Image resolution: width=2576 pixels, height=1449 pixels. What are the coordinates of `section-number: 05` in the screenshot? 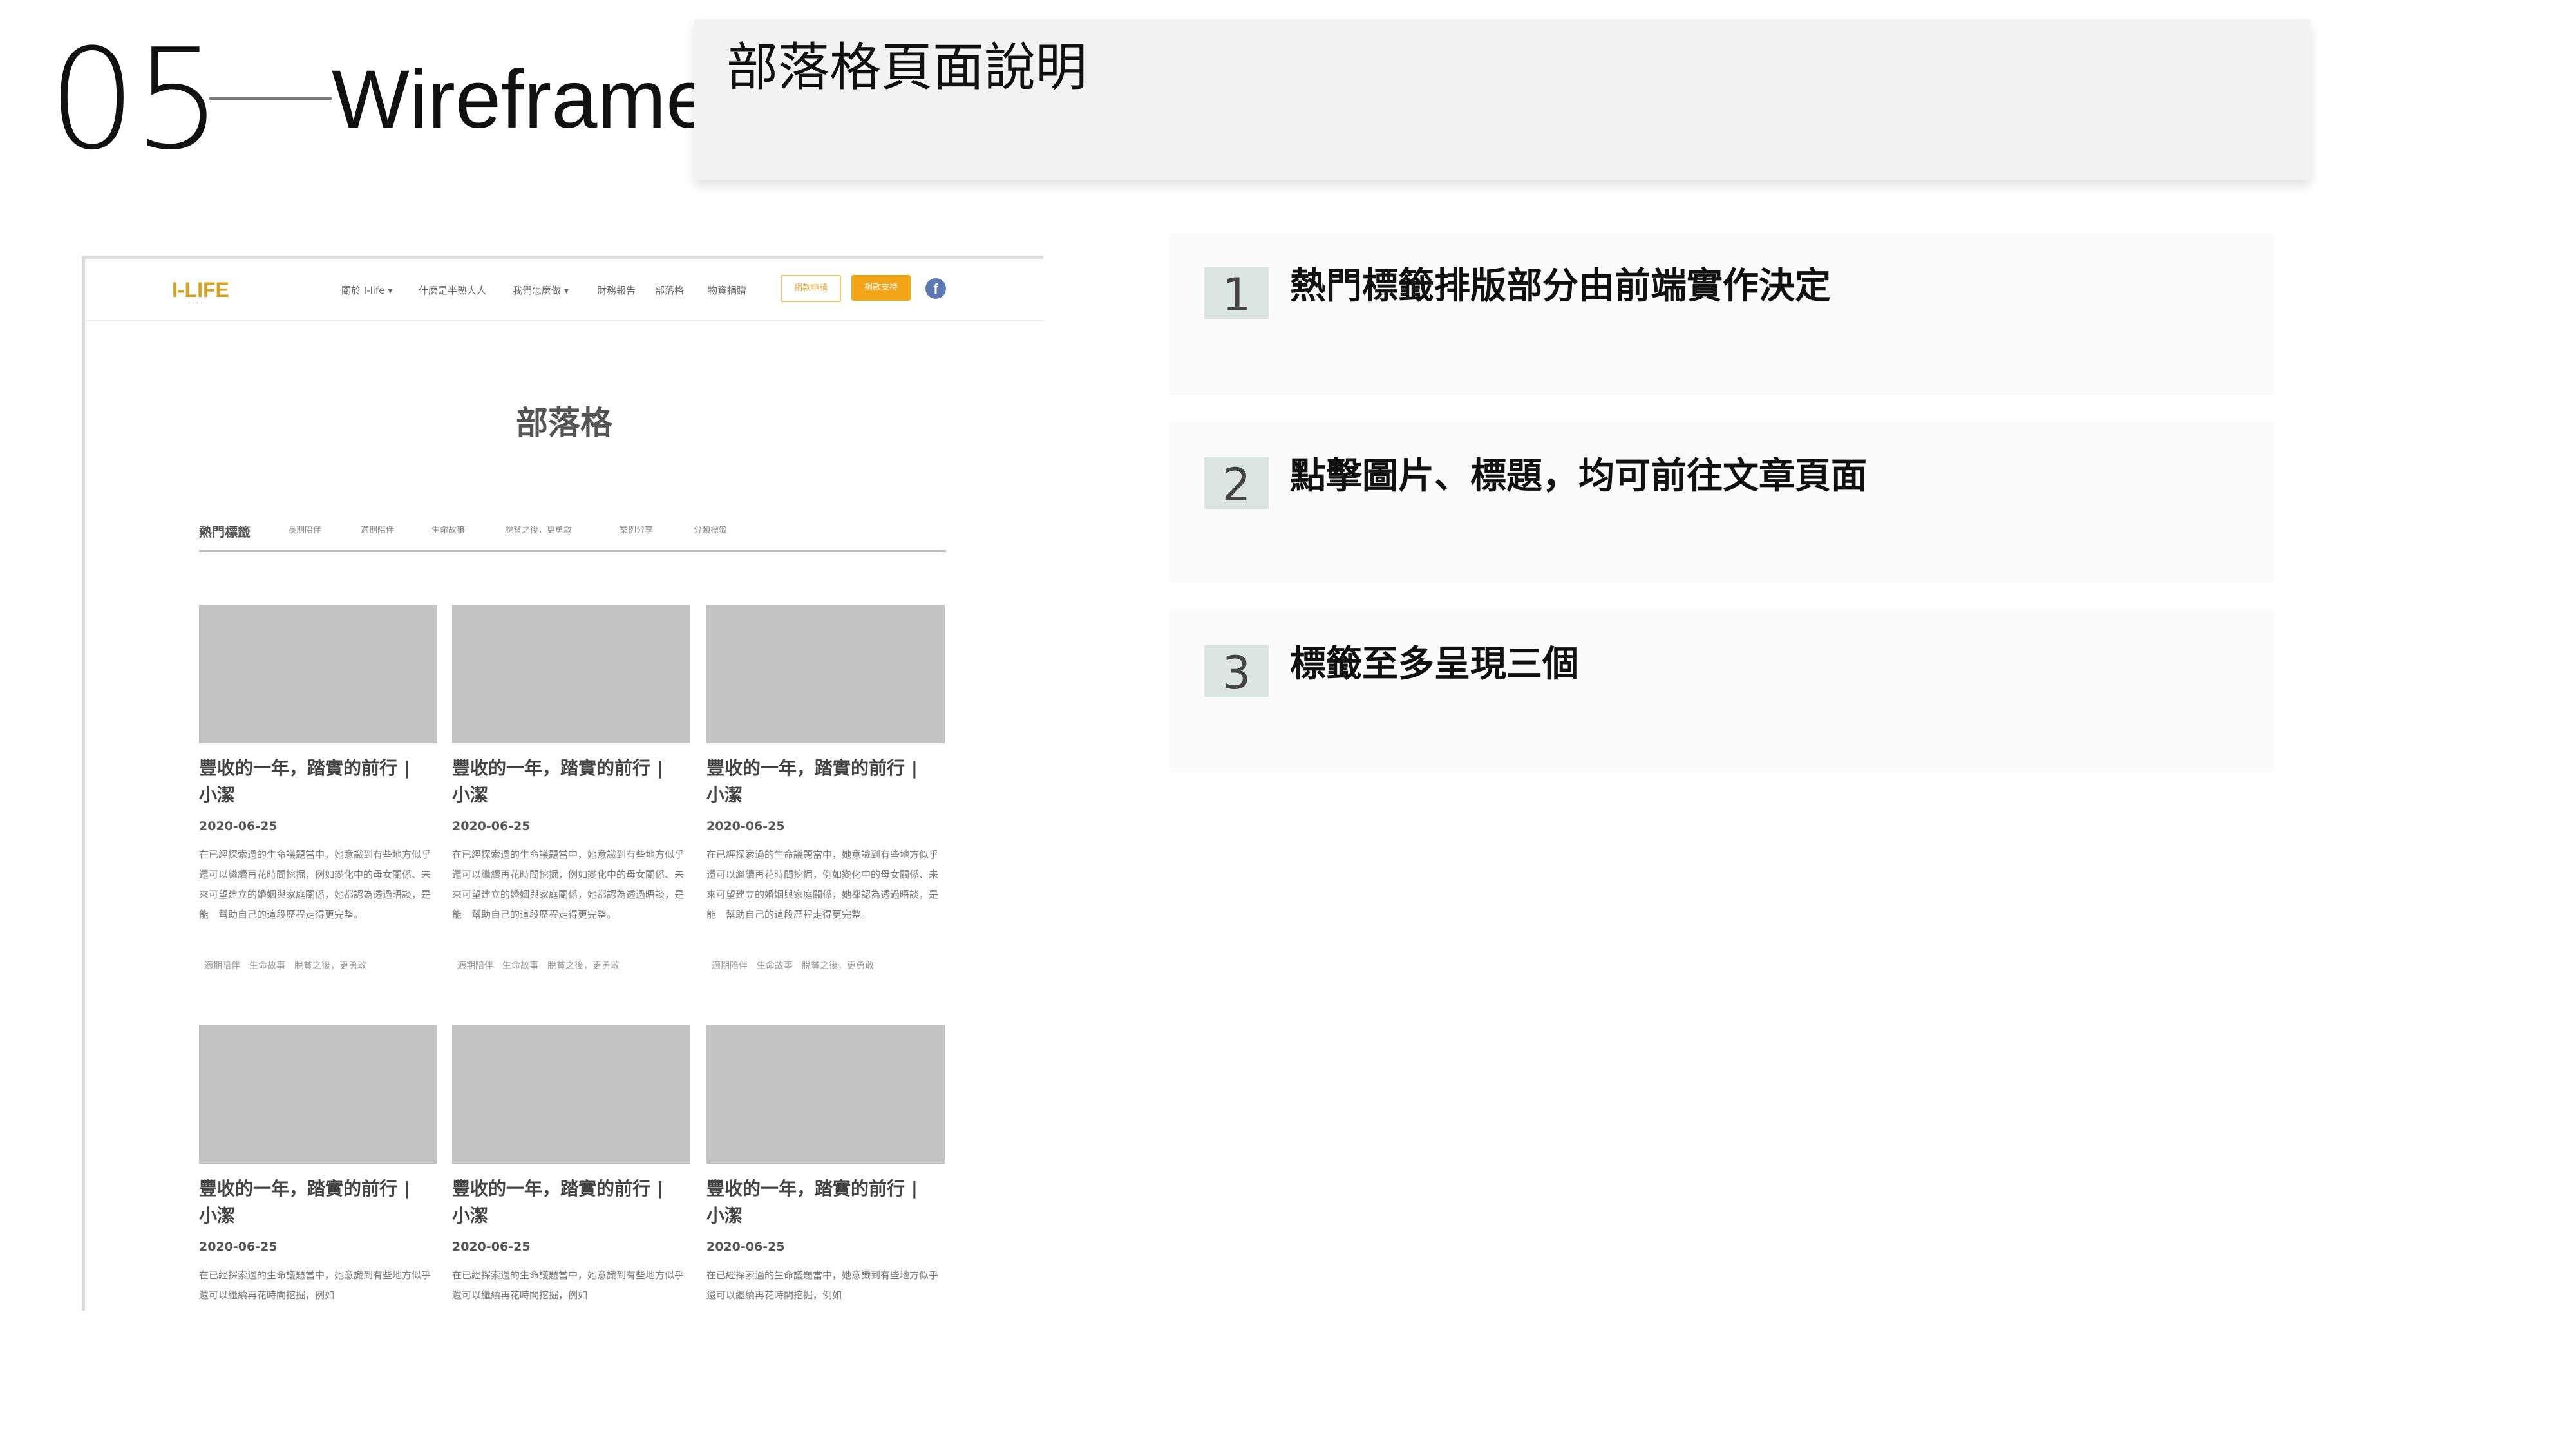 It's located at (135, 100).